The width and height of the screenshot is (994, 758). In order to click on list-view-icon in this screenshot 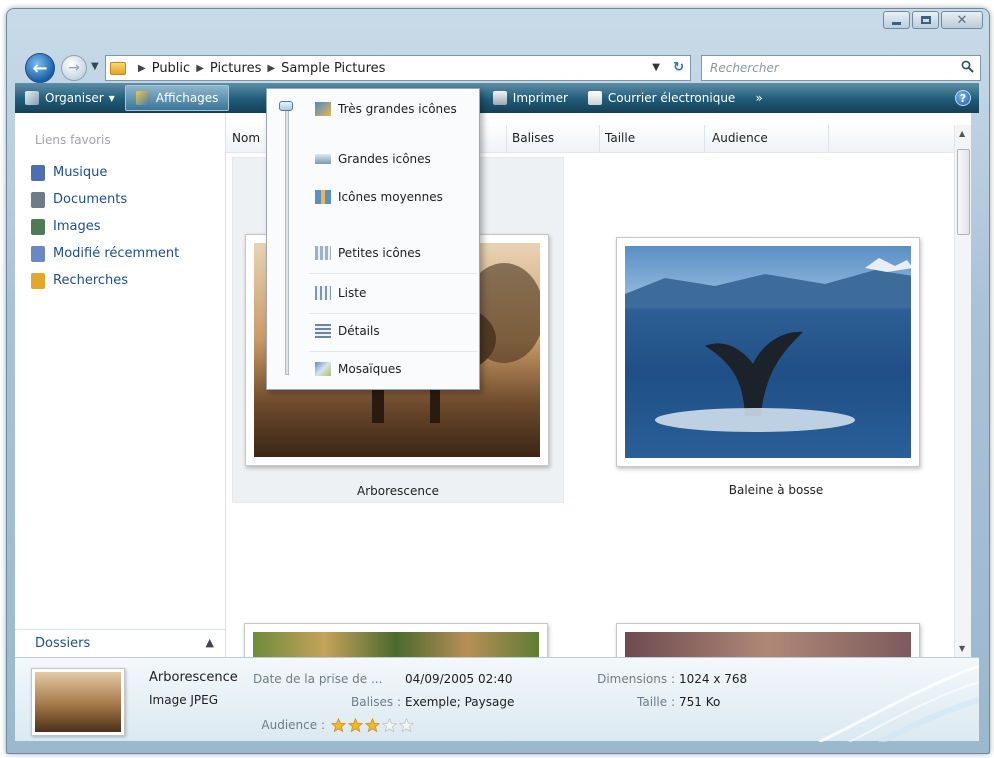, I will do `click(323, 293)`.